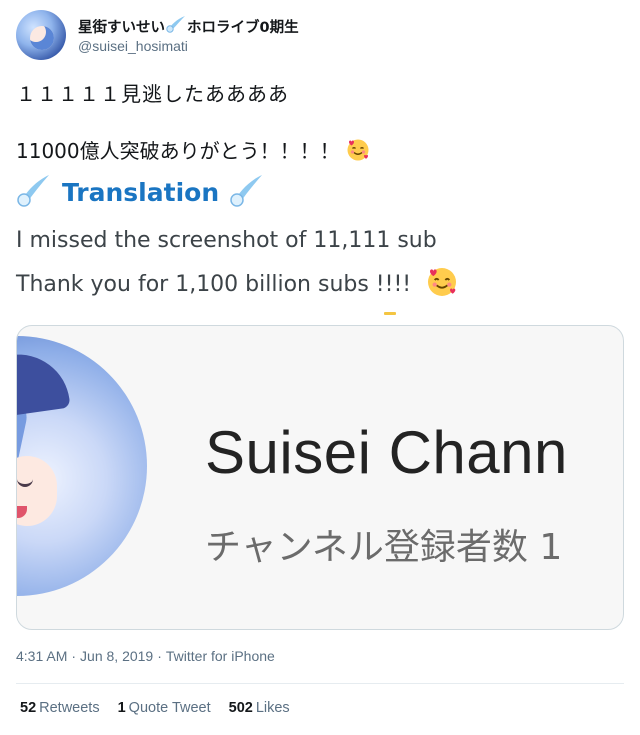 This screenshot has width=640, height=735. I want to click on divider, so click(320, 683).